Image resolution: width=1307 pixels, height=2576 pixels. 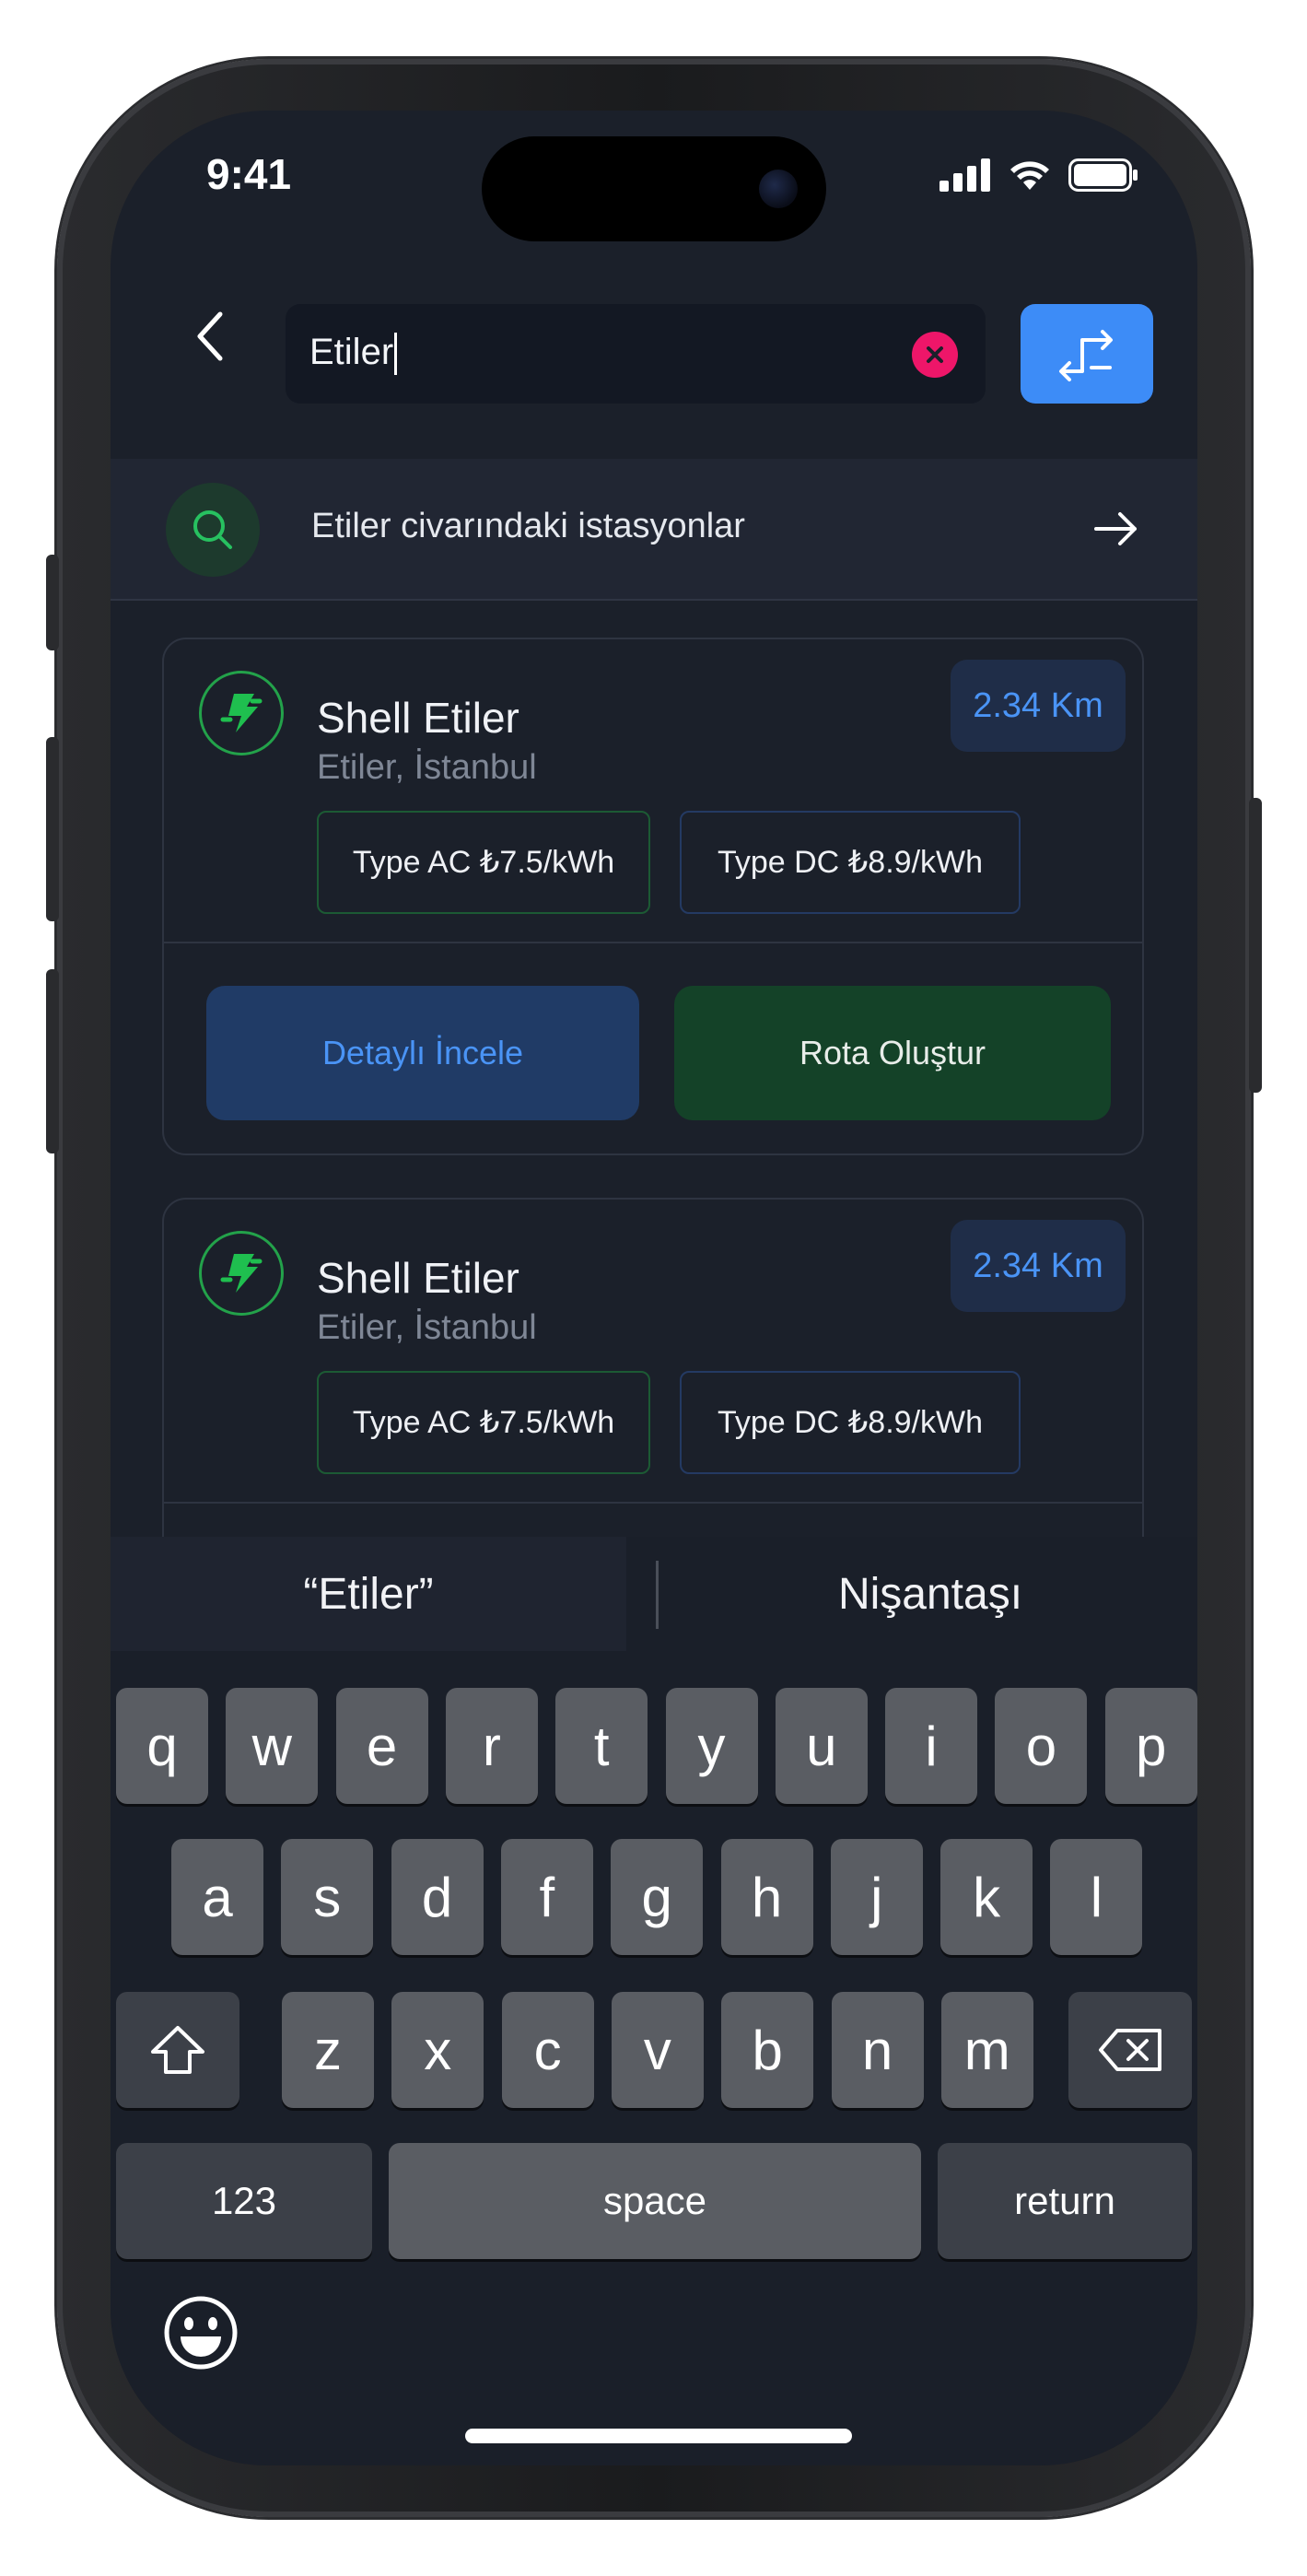 I want to click on key-k: k, so click(x=986, y=1897).